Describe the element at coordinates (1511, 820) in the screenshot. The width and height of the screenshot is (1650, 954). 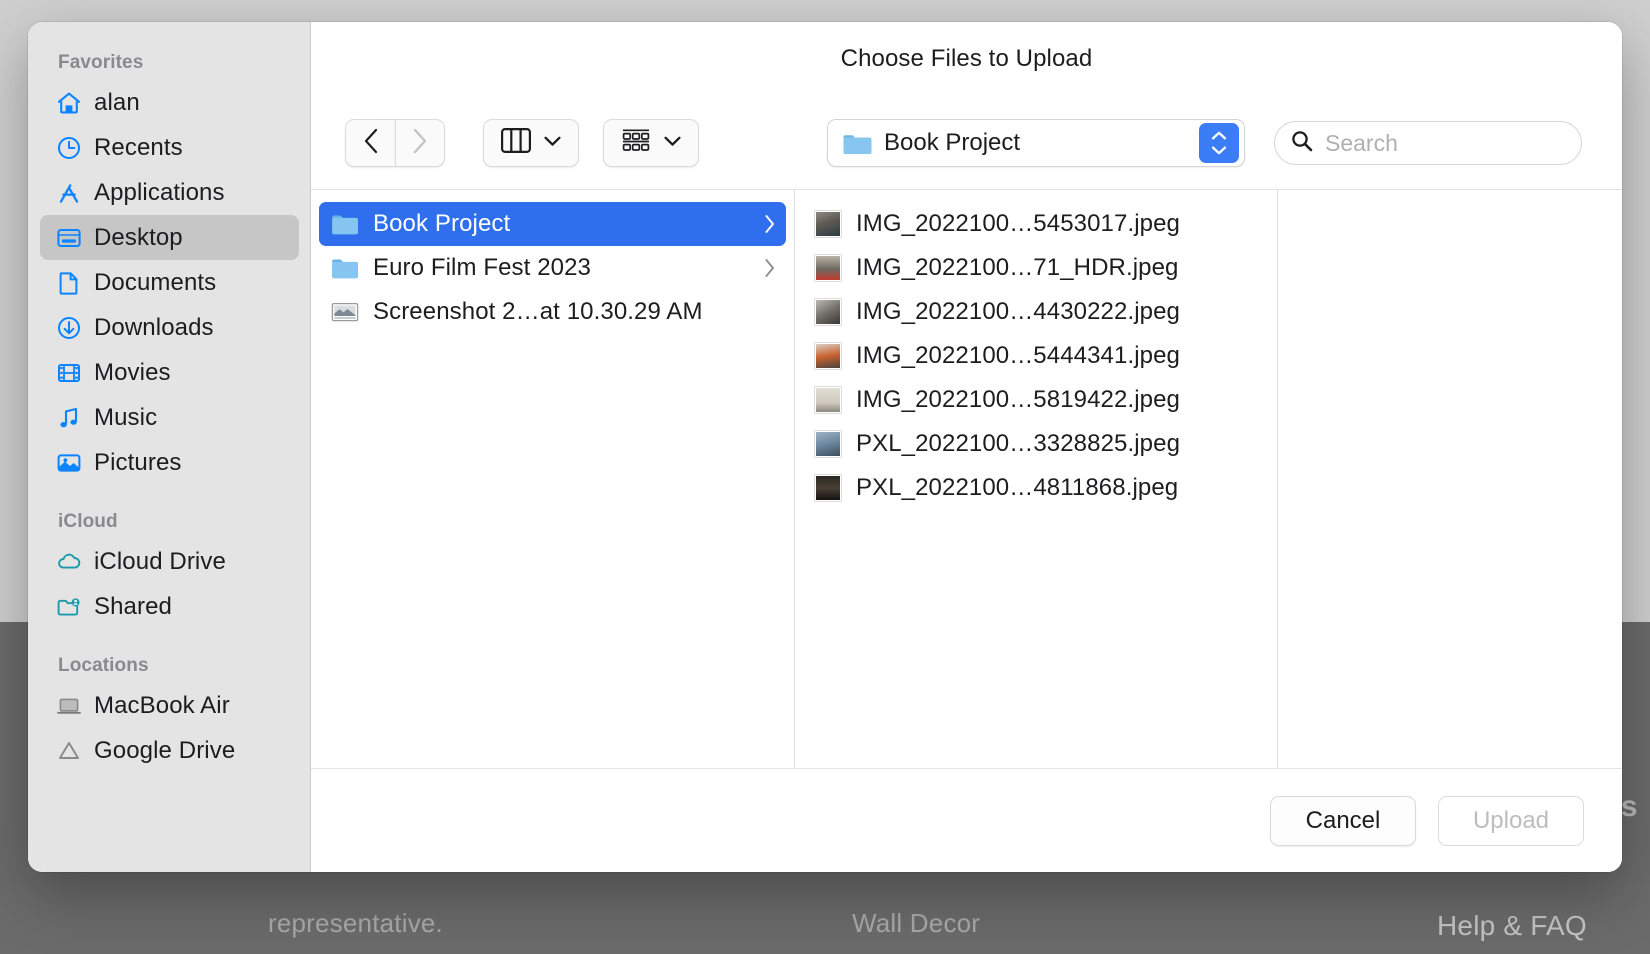
I see `upload-button: Upload` at that location.